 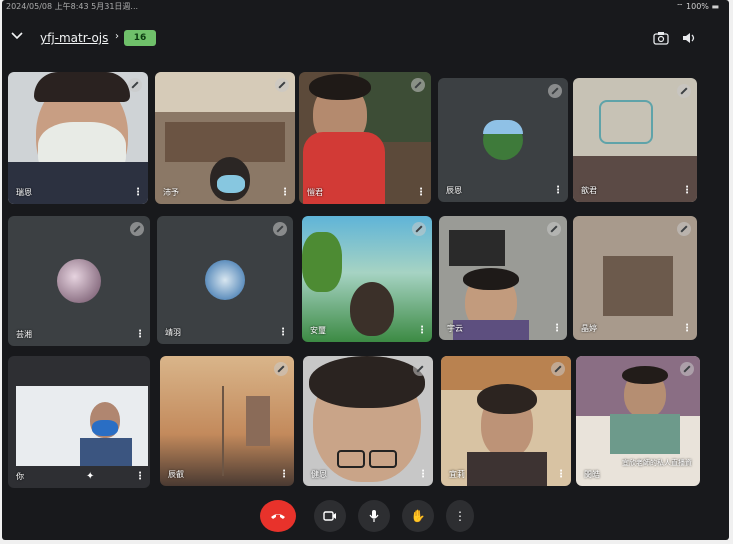 I want to click on participant-tile: 瑞恩 ⋮, so click(x=78, y=138).